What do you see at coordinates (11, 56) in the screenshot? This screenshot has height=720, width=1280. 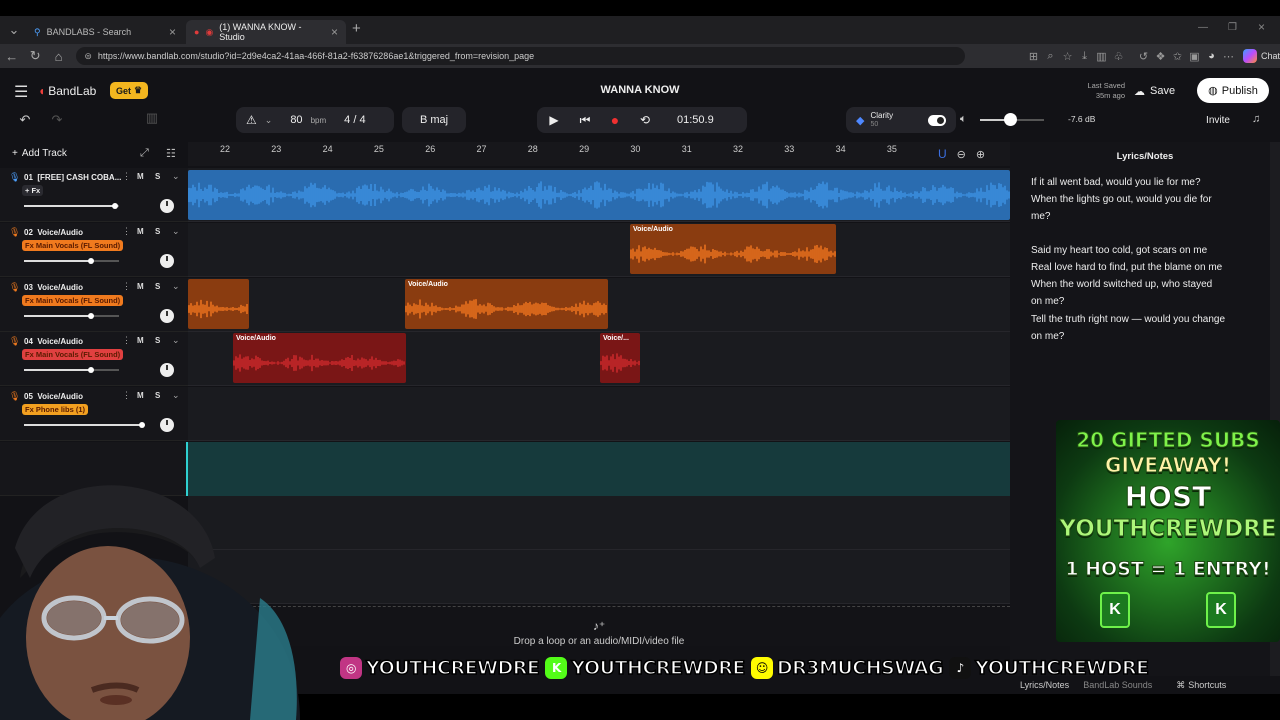 I see `back-icon: ←` at bounding box center [11, 56].